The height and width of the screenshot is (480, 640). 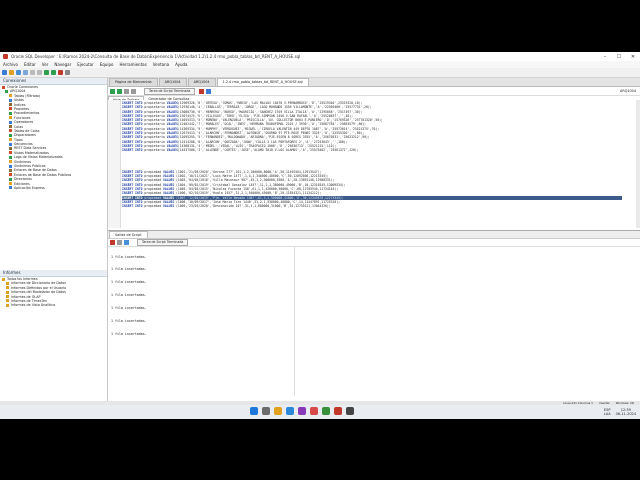 What do you see at coordinates (25, 72) in the screenshot?
I see `save-all-icon` at bounding box center [25, 72].